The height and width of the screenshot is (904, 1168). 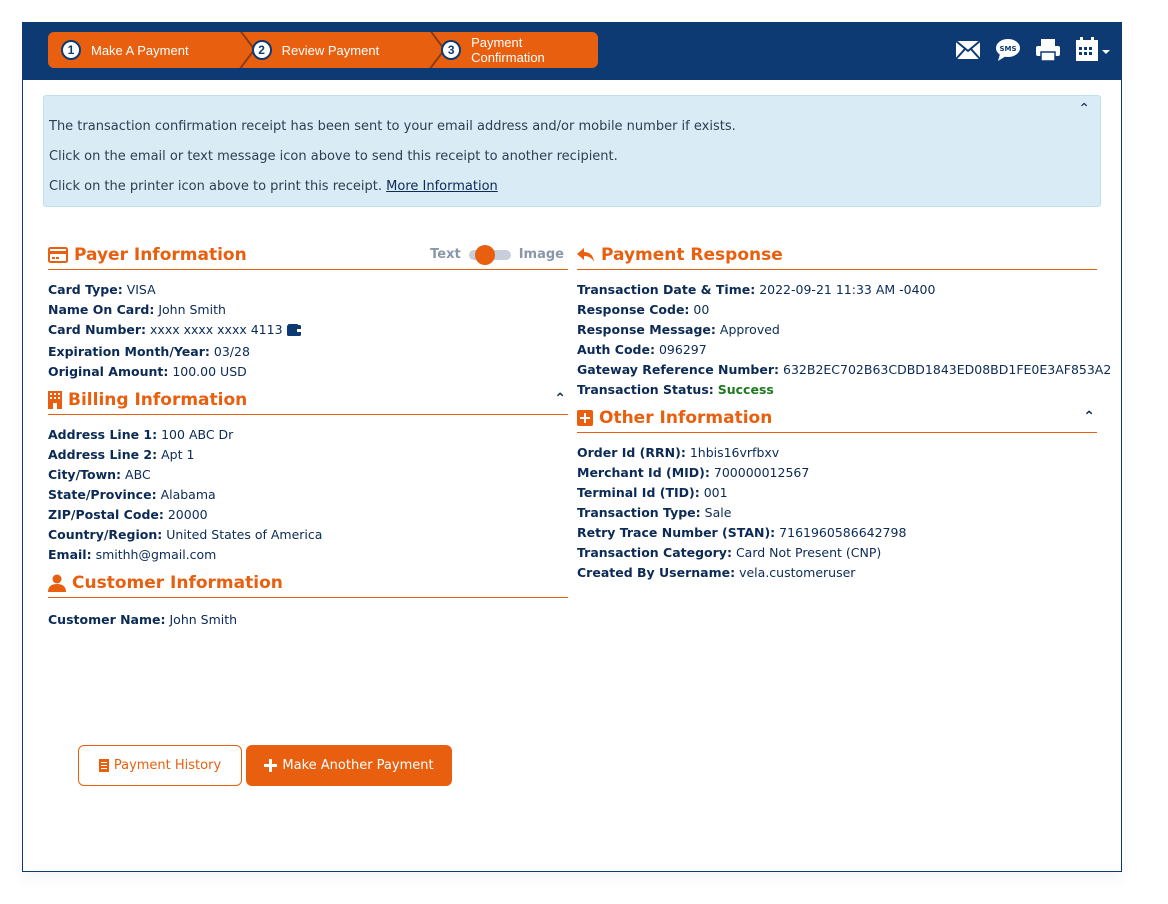 What do you see at coordinates (1093, 50) in the screenshot?
I see `calendar-icon` at bounding box center [1093, 50].